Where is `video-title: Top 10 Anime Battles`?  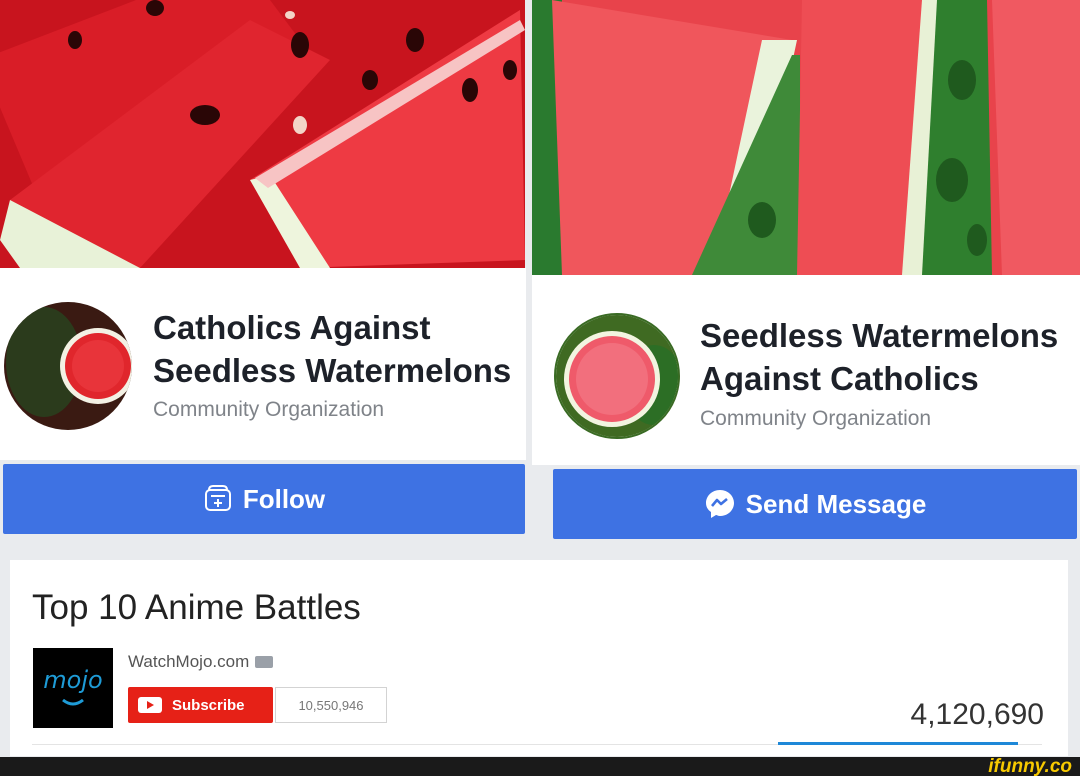
video-title: Top 10 Anime Battles is located at coordinates (196, 608).